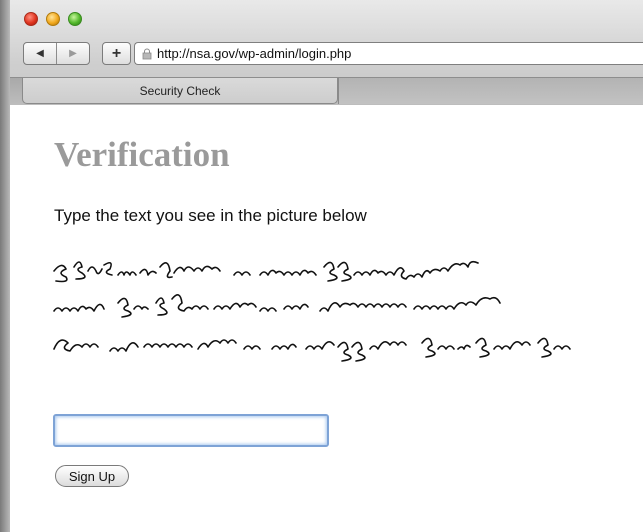 The width and height of the screenshot is (643, 532). I want to click on close-window-button, so click(31, 19).